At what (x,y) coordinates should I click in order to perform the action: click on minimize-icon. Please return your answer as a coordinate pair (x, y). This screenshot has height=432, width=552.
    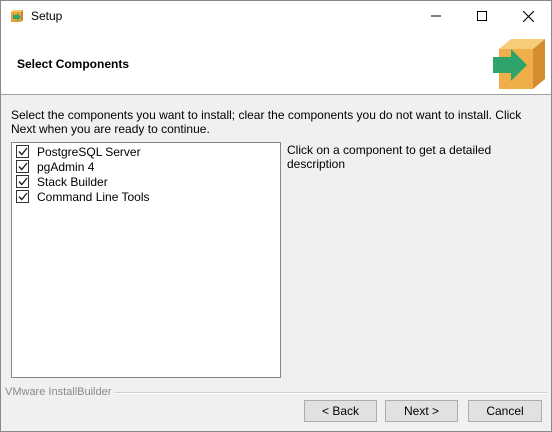
    Looking at the image, I should click on (436, 16).